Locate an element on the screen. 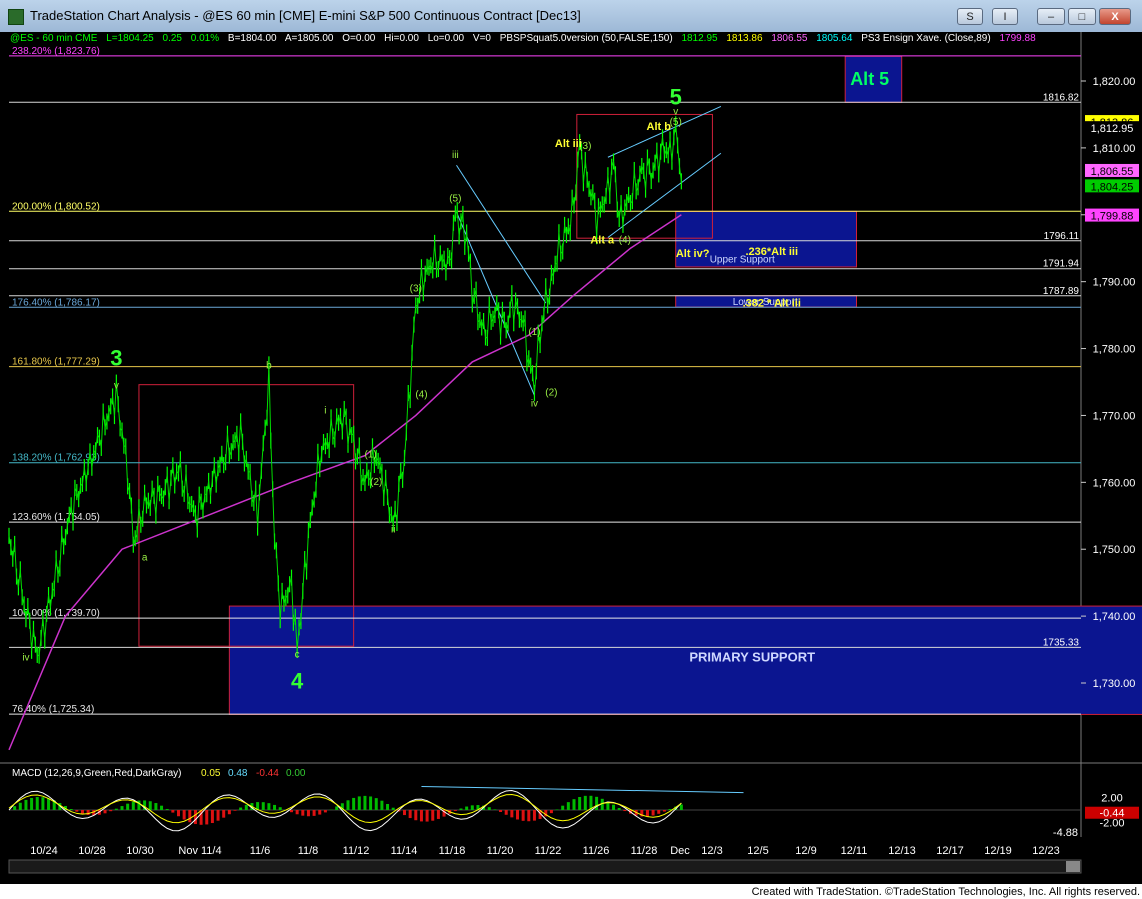 The height and width of the screenshot is (899, 1142). open-price: O=0.00 is located at coordinates (359, 38).